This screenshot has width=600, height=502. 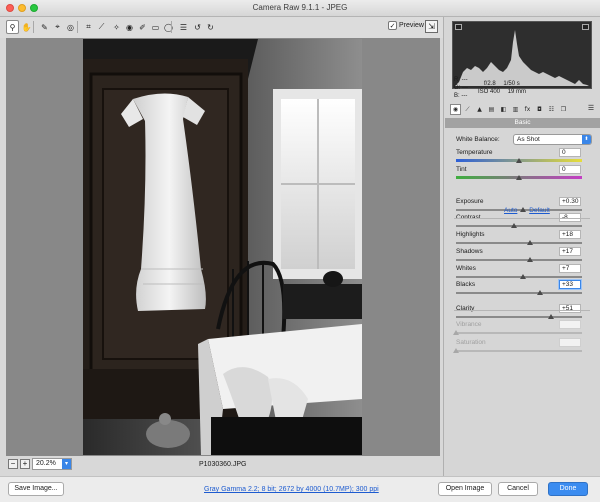 I want to click on vibrance-thumb, so click(x=456, y=332).